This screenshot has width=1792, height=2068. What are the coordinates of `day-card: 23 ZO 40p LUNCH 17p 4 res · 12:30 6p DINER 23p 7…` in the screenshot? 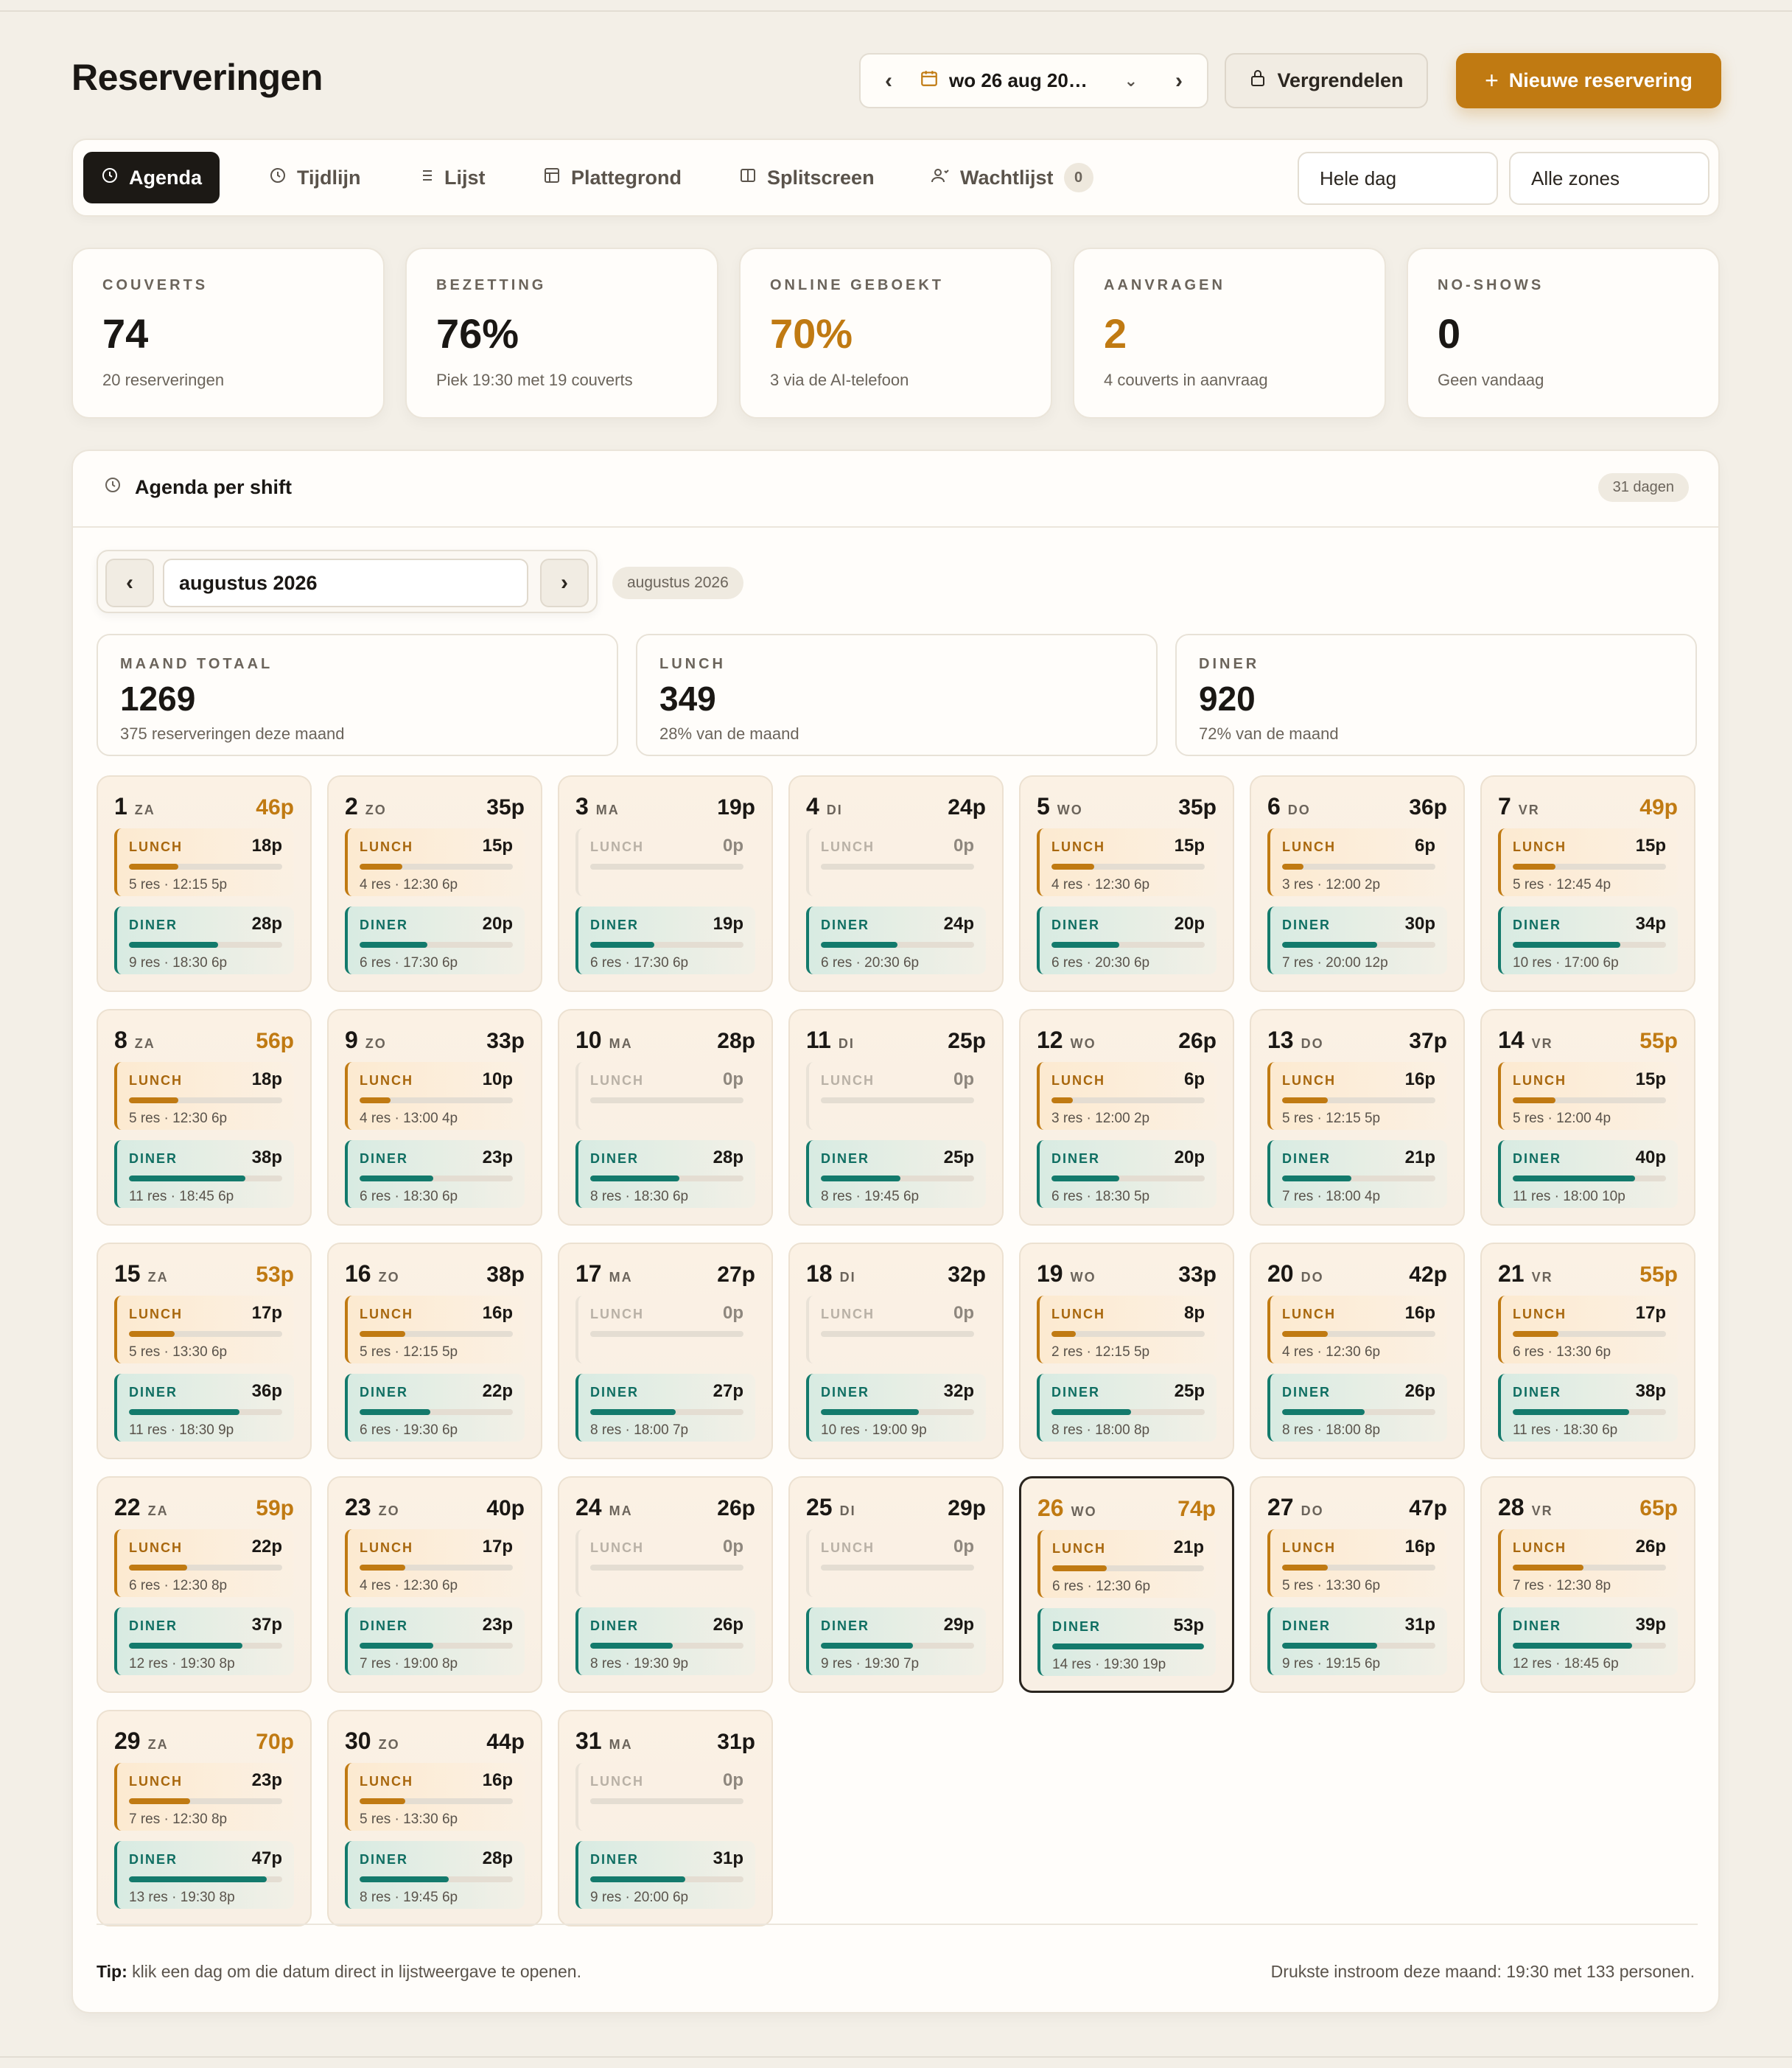 It's located at (434, 1584).